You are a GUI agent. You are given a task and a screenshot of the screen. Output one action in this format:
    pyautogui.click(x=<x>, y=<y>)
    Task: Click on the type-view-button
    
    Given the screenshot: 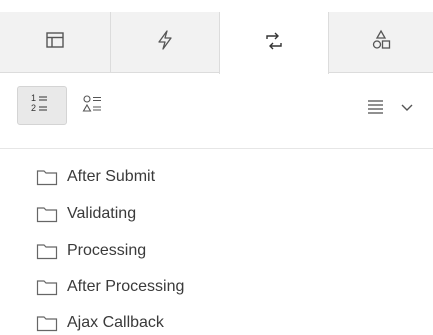 What is the action you would take?
    pyautogui.click(x=95, y=106)
    